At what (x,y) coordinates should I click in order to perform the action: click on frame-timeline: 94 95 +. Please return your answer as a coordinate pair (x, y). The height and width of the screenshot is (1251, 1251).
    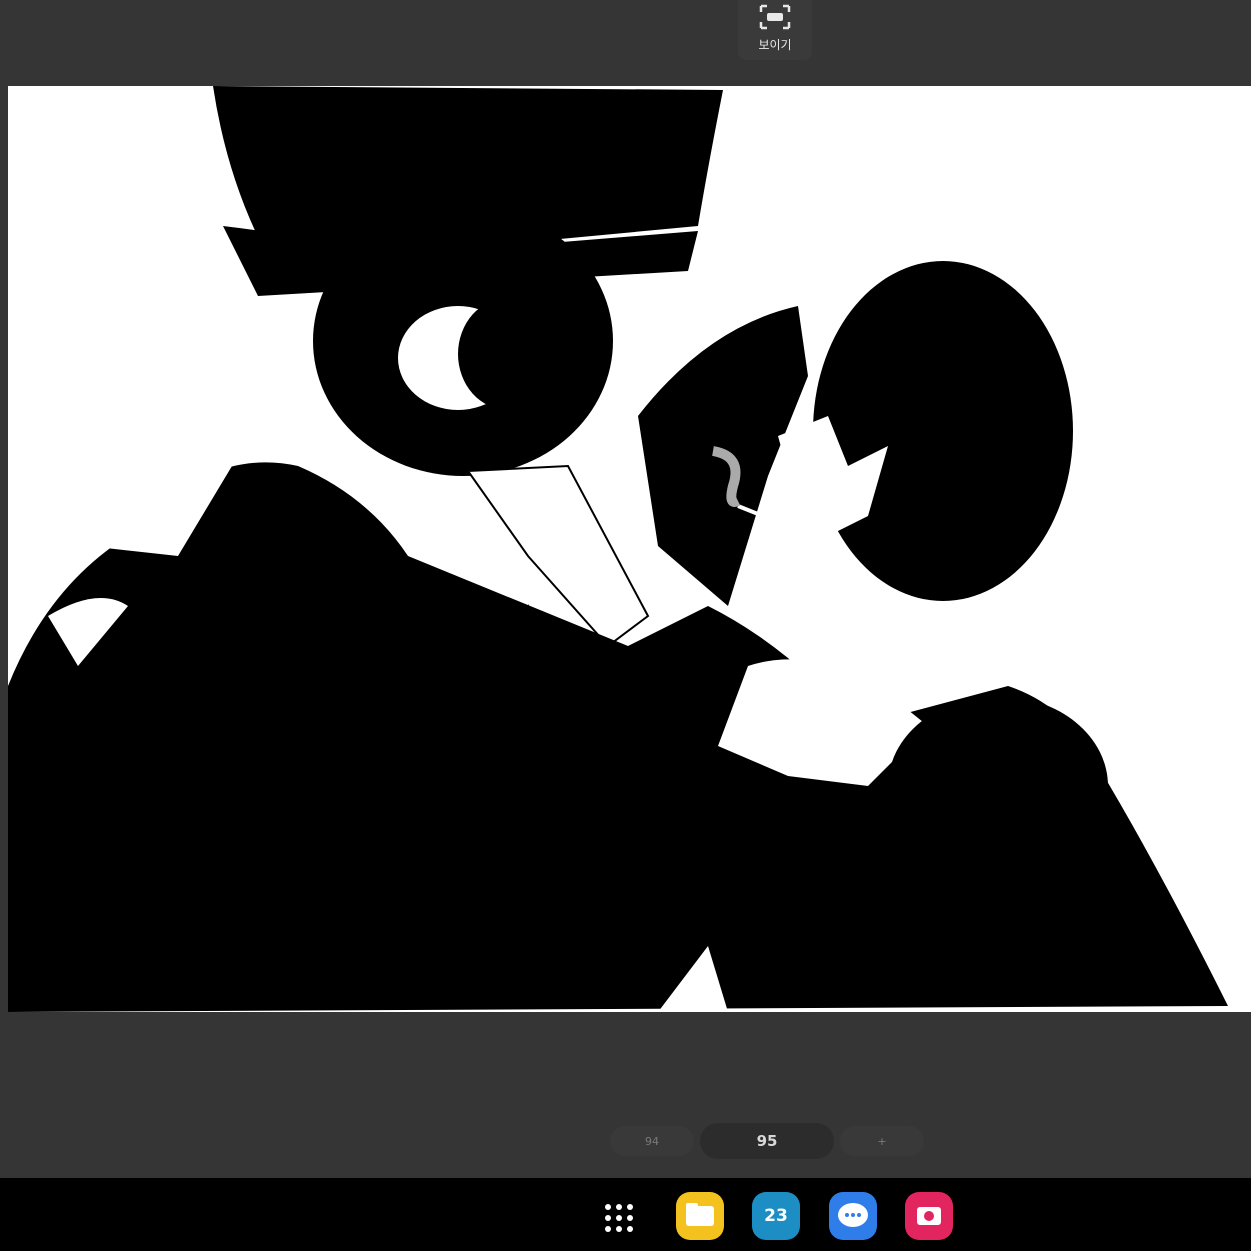
    Looking at the image, I should click on (775, 1141).